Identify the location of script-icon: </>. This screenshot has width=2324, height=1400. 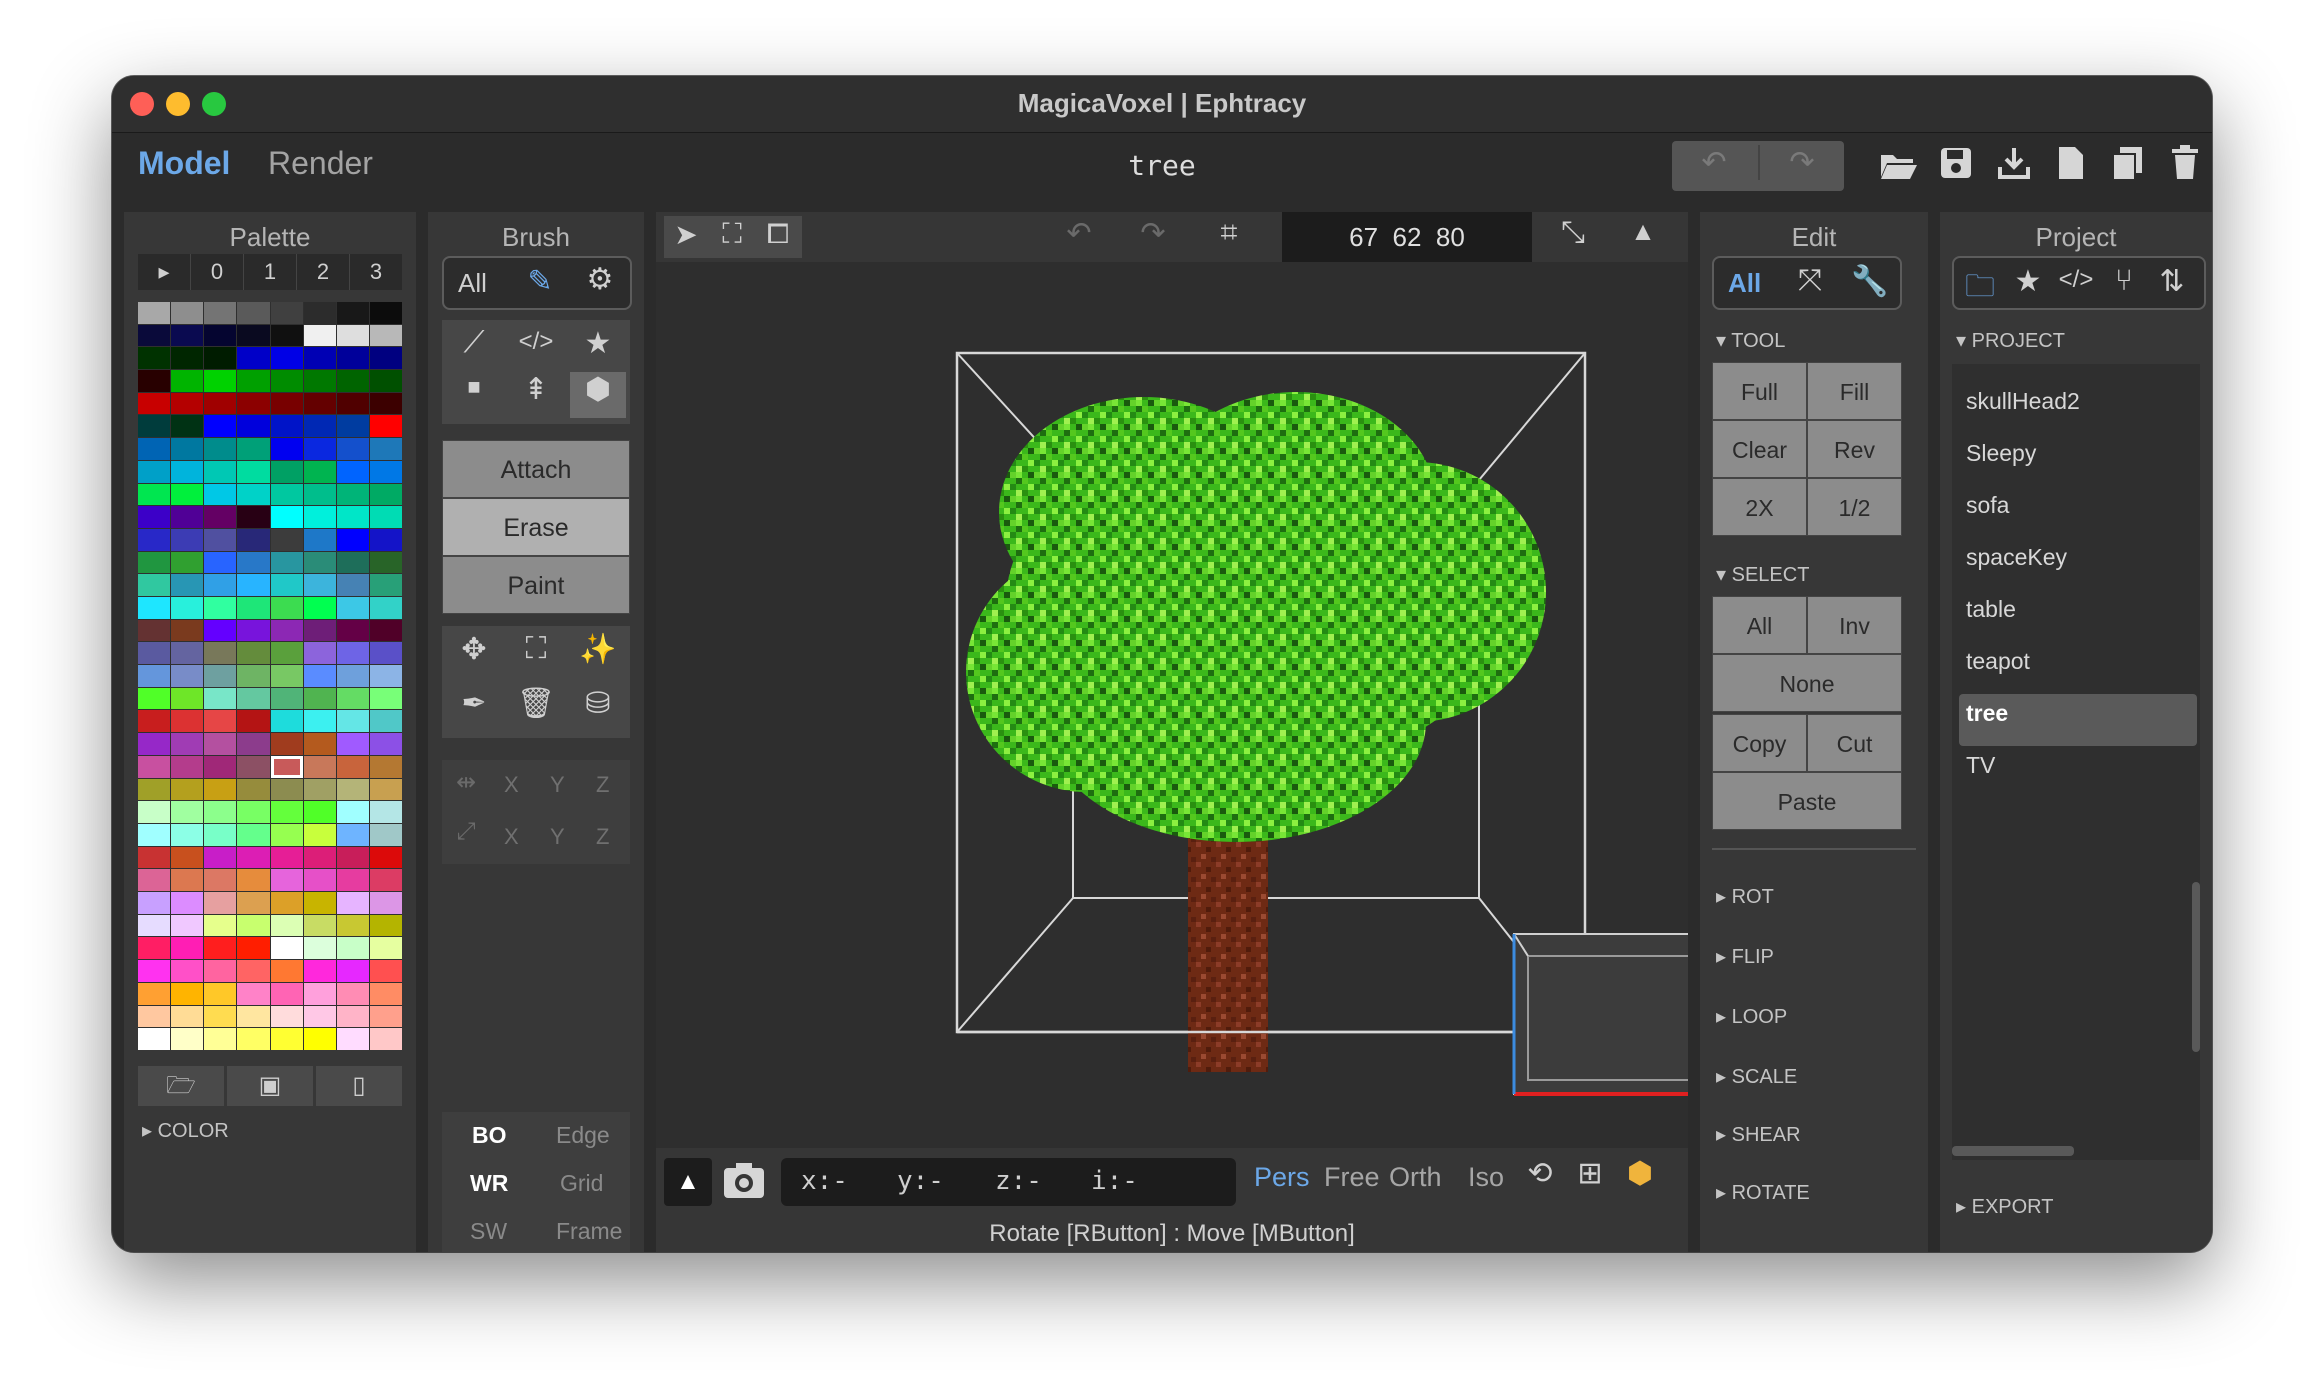
(2076, 280).